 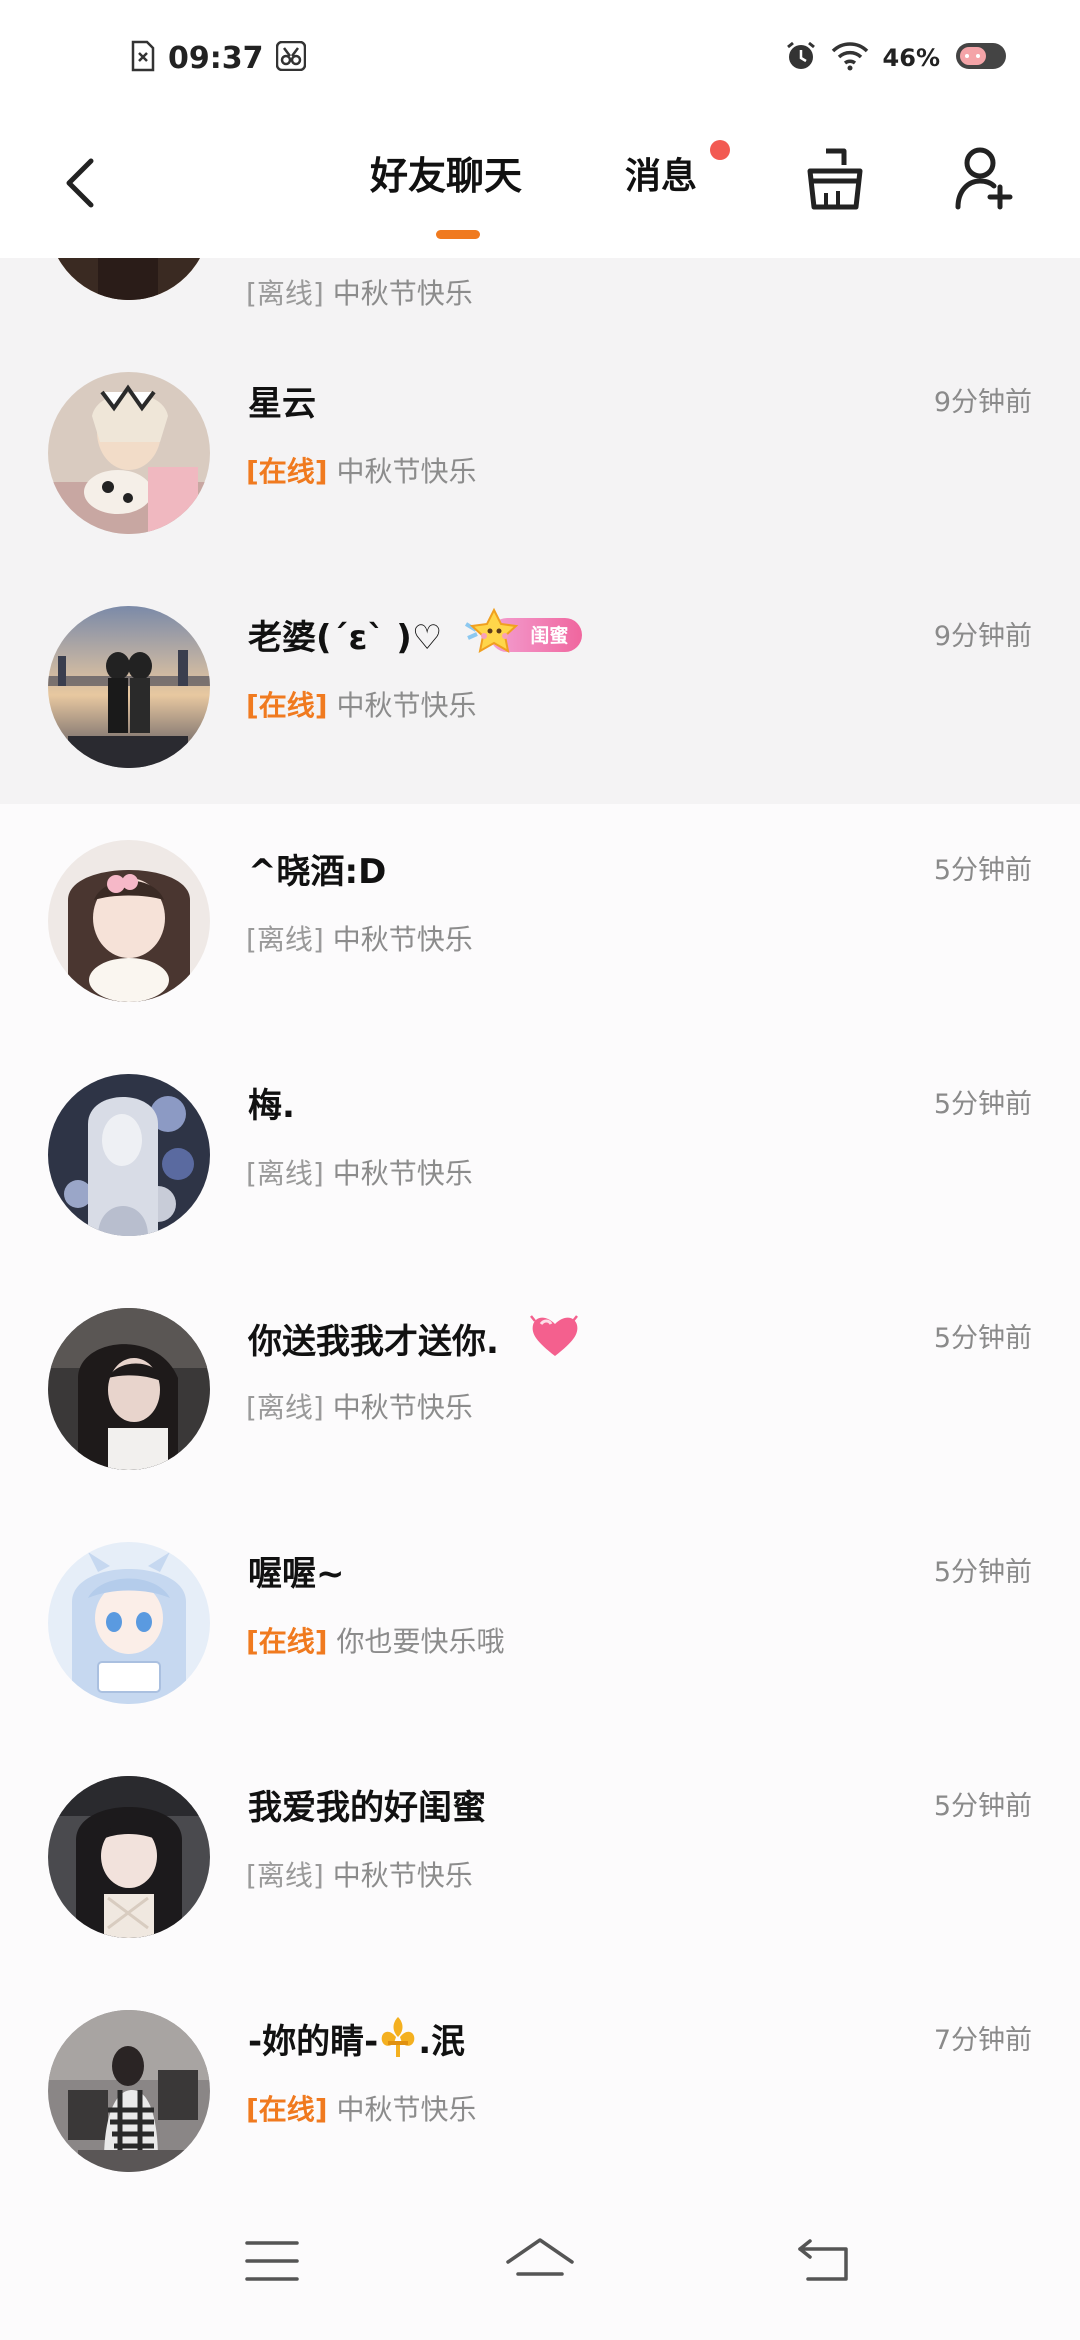 I want to click on chat-name-line: 喔喔~, so click(x=296, y=1570).